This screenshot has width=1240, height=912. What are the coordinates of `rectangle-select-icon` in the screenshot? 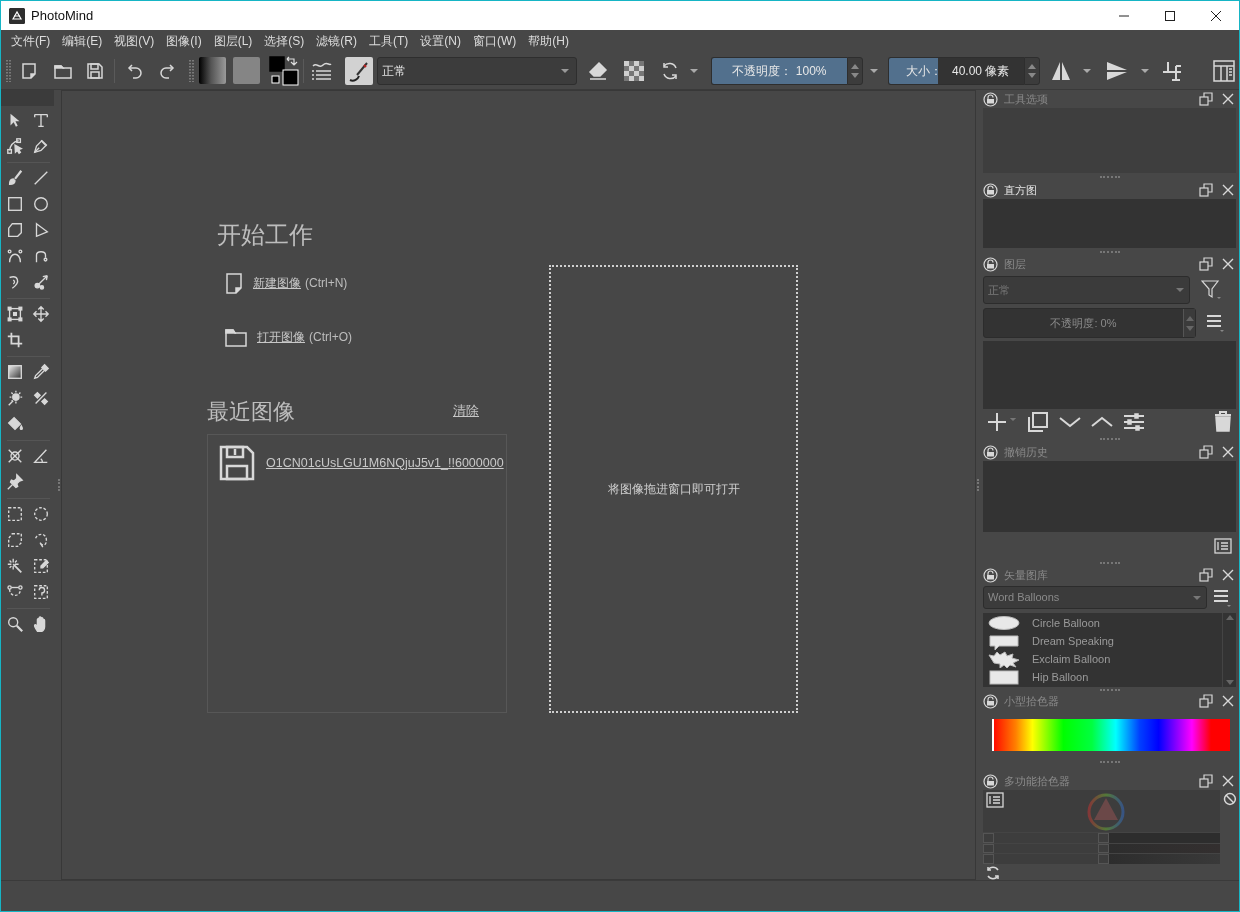 It's located at (15, 514).